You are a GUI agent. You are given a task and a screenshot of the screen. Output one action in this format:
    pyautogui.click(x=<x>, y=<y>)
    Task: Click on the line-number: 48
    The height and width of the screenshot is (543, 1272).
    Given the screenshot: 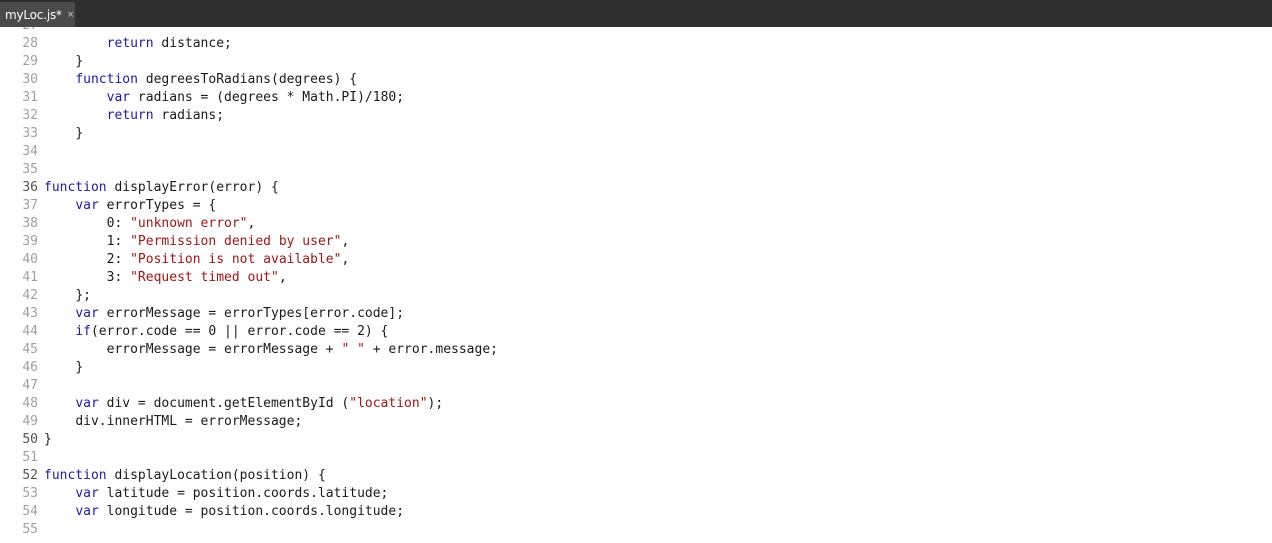 What is the action you would take?
    pyautogui.click(x=30, y=403)
    